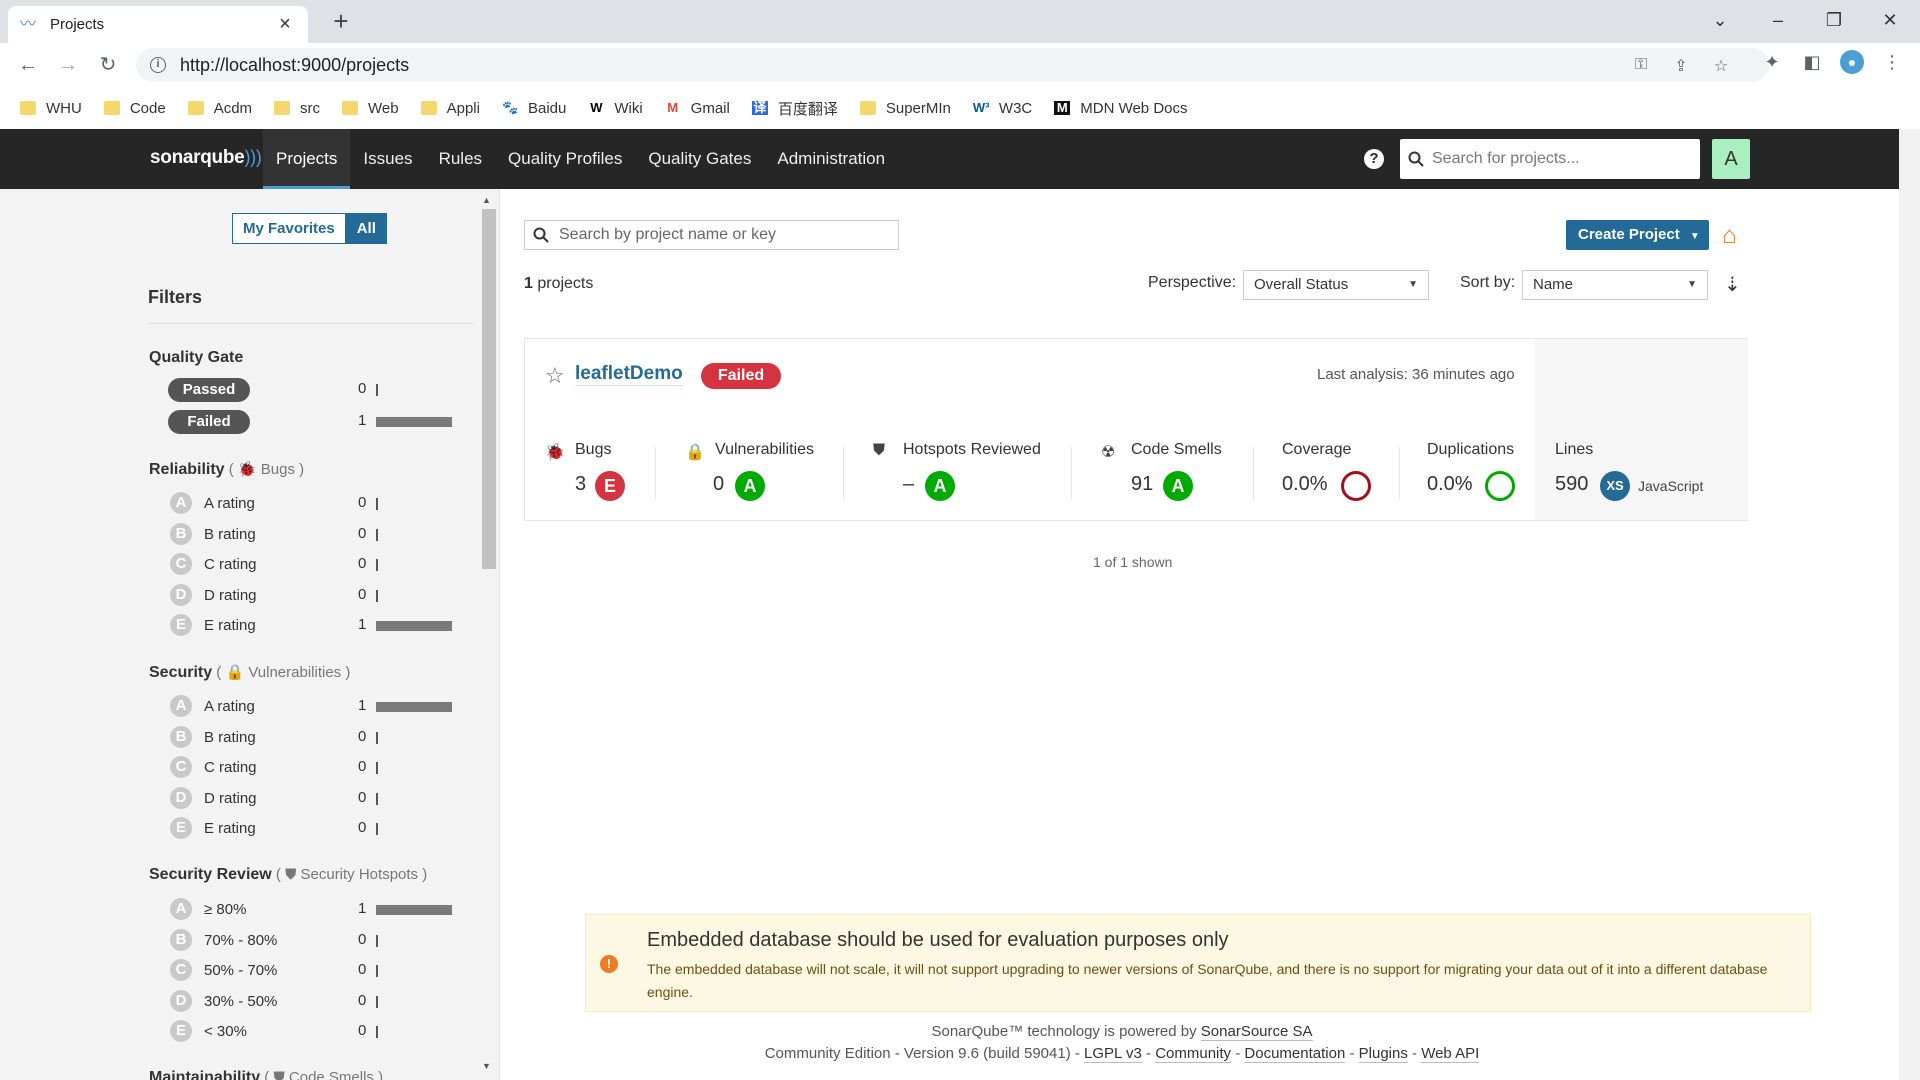  I want to click on coverage-value: 0.0%, so click(1305, 484).